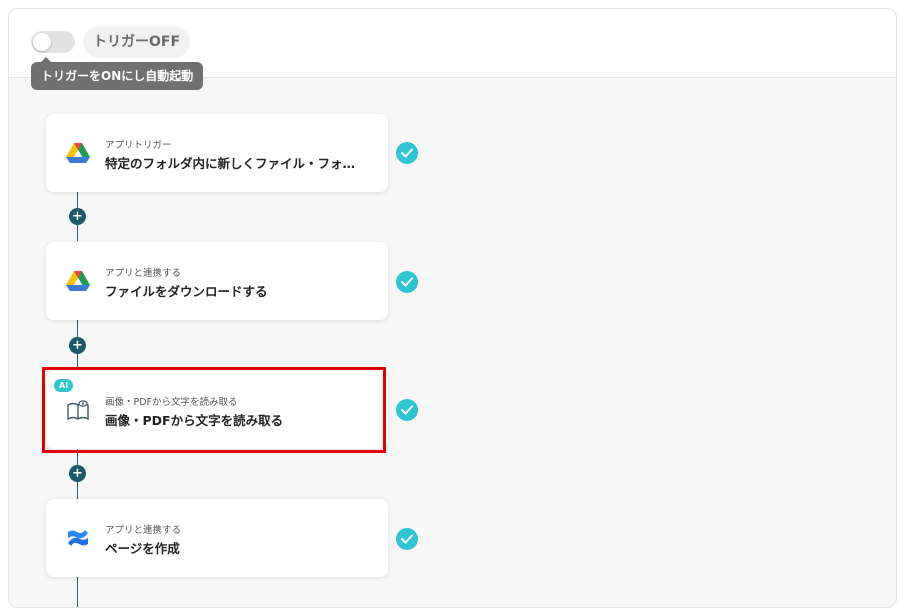 The height and width of the screenshot is (608, 906). Describe the element at coordinates (42, 42) in the screenshot. I see `toggle-knob` at that location.